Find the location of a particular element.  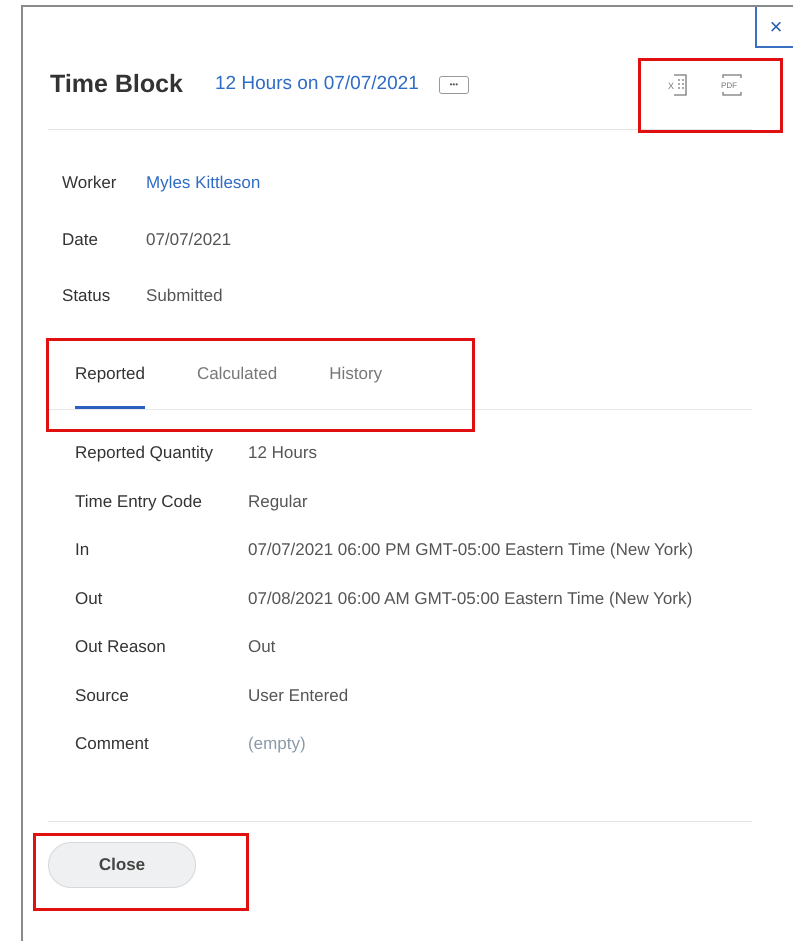

field-label: Reported Quantity is located at coordinates (144, 453).